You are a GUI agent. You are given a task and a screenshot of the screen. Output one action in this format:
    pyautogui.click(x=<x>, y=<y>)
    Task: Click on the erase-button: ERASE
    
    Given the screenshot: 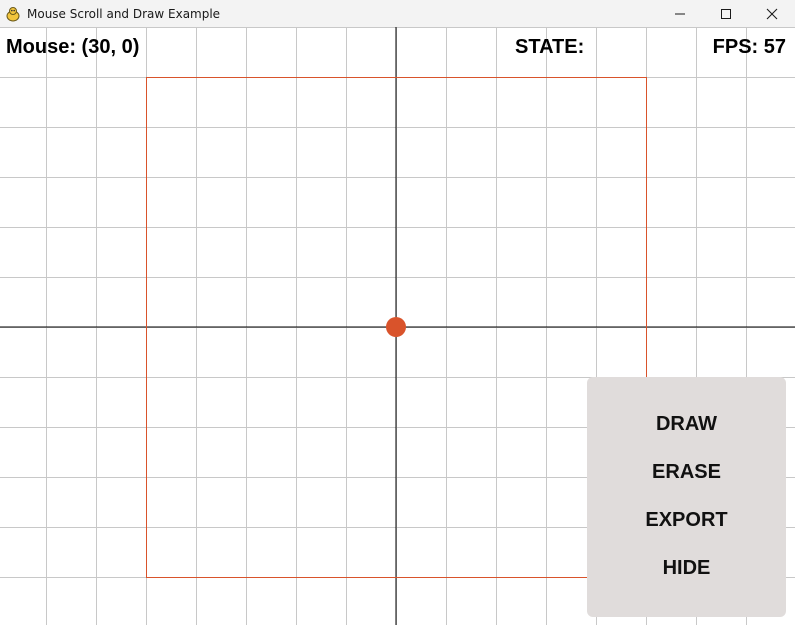 What is the action you would take?
    pyautogui.click(x=686, y=472)
    